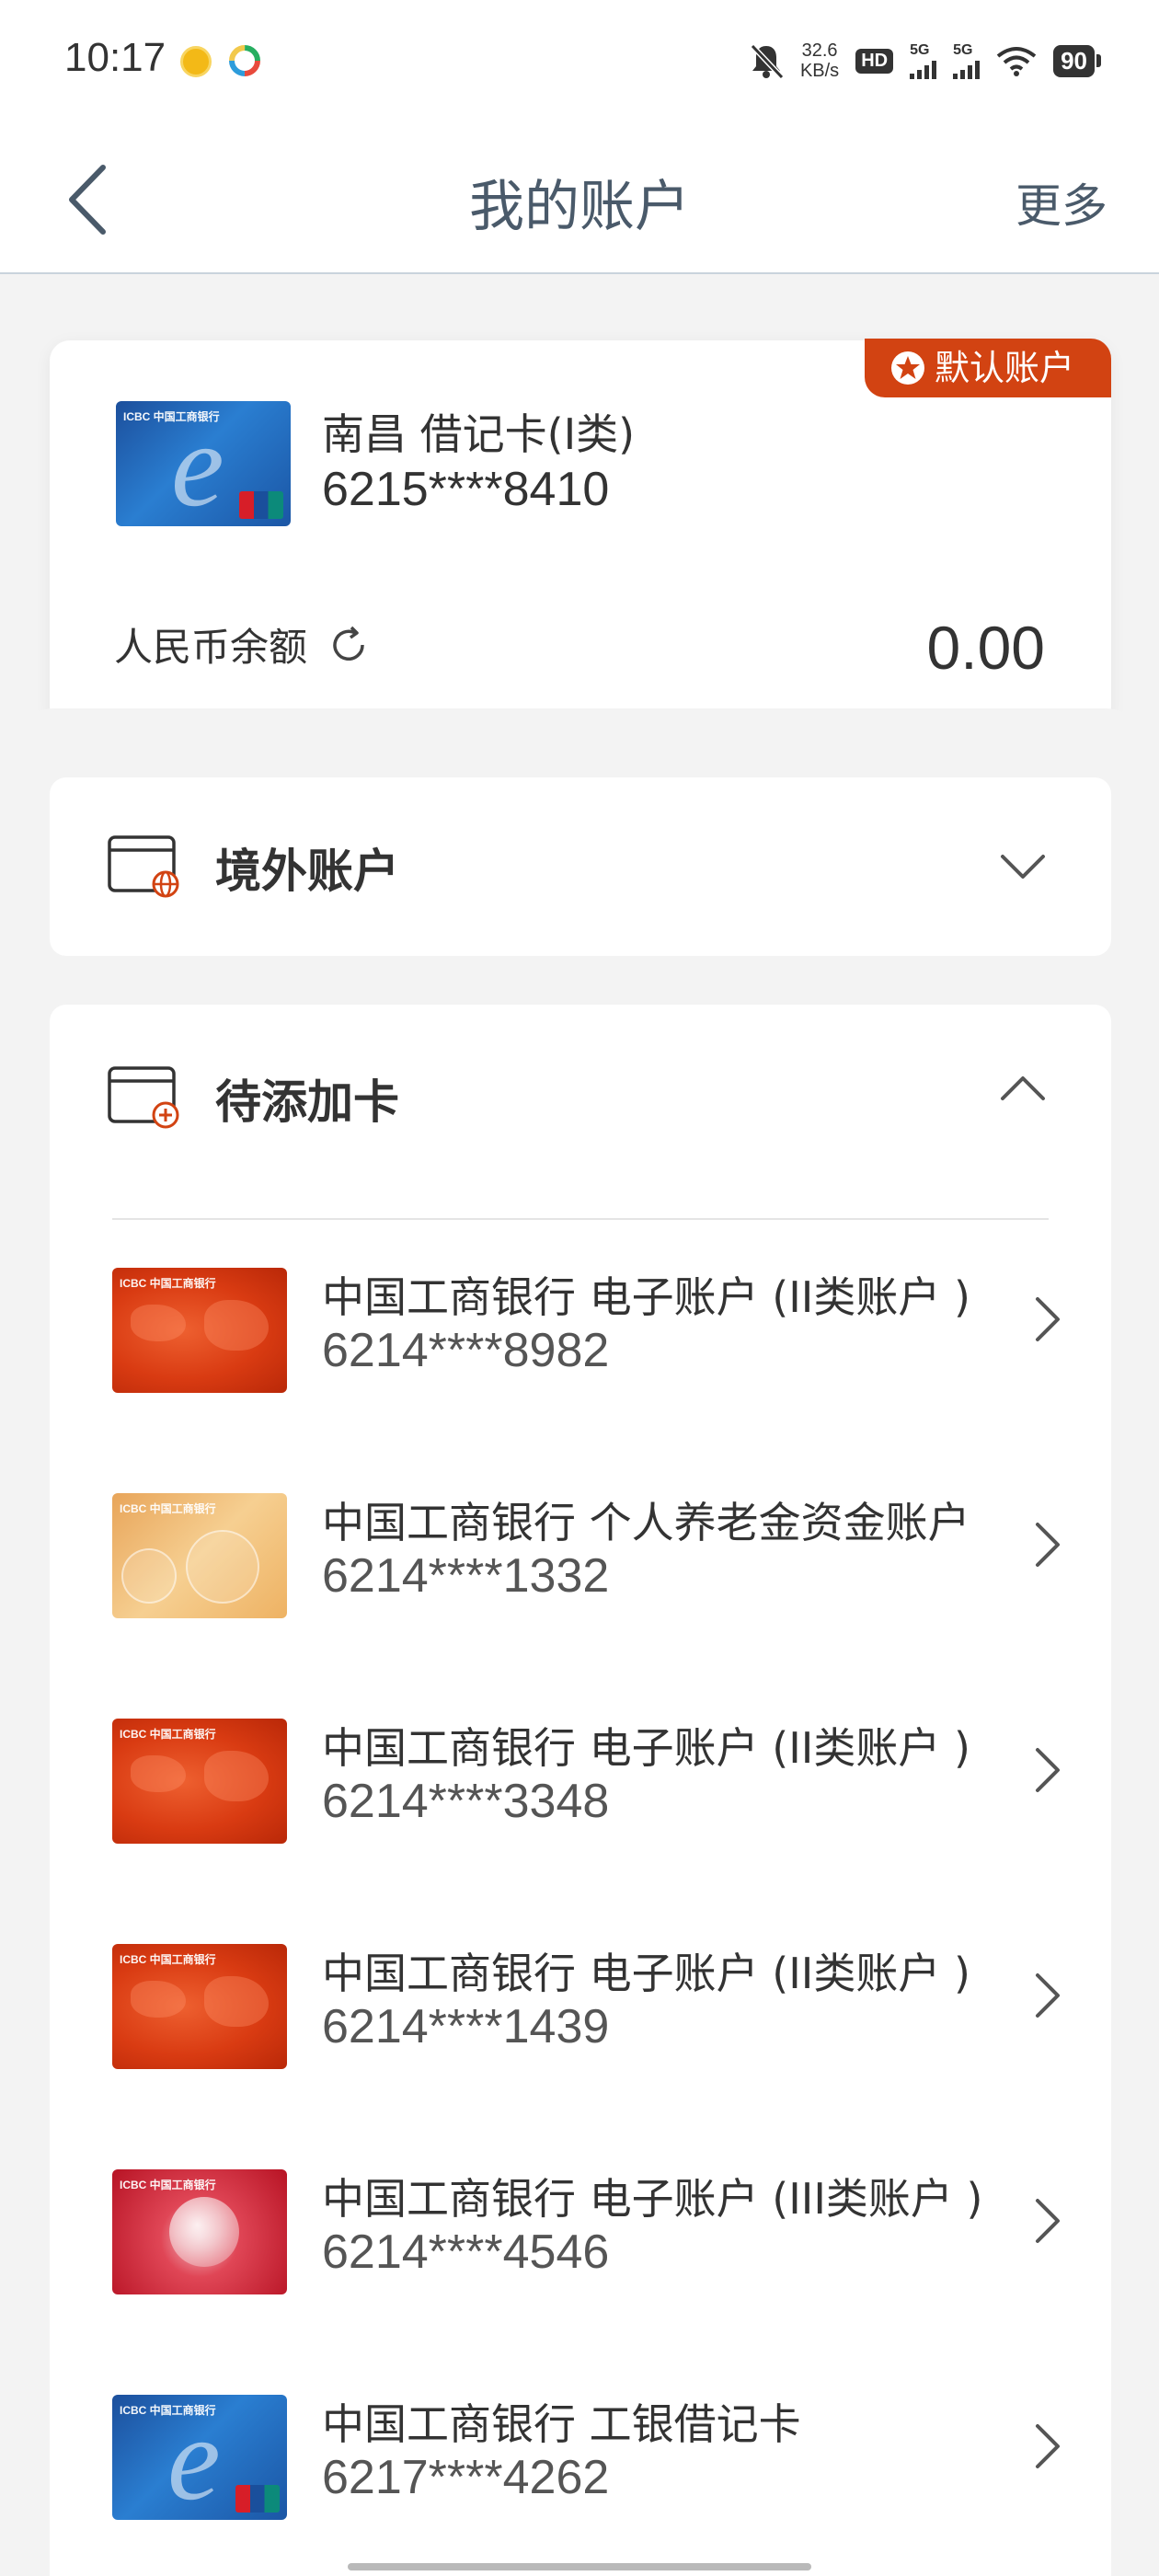  What do you see at coordinates (1077, 60) in the screenshot?
I see `battery-icon: 90` at bounding box center [1077, 60].